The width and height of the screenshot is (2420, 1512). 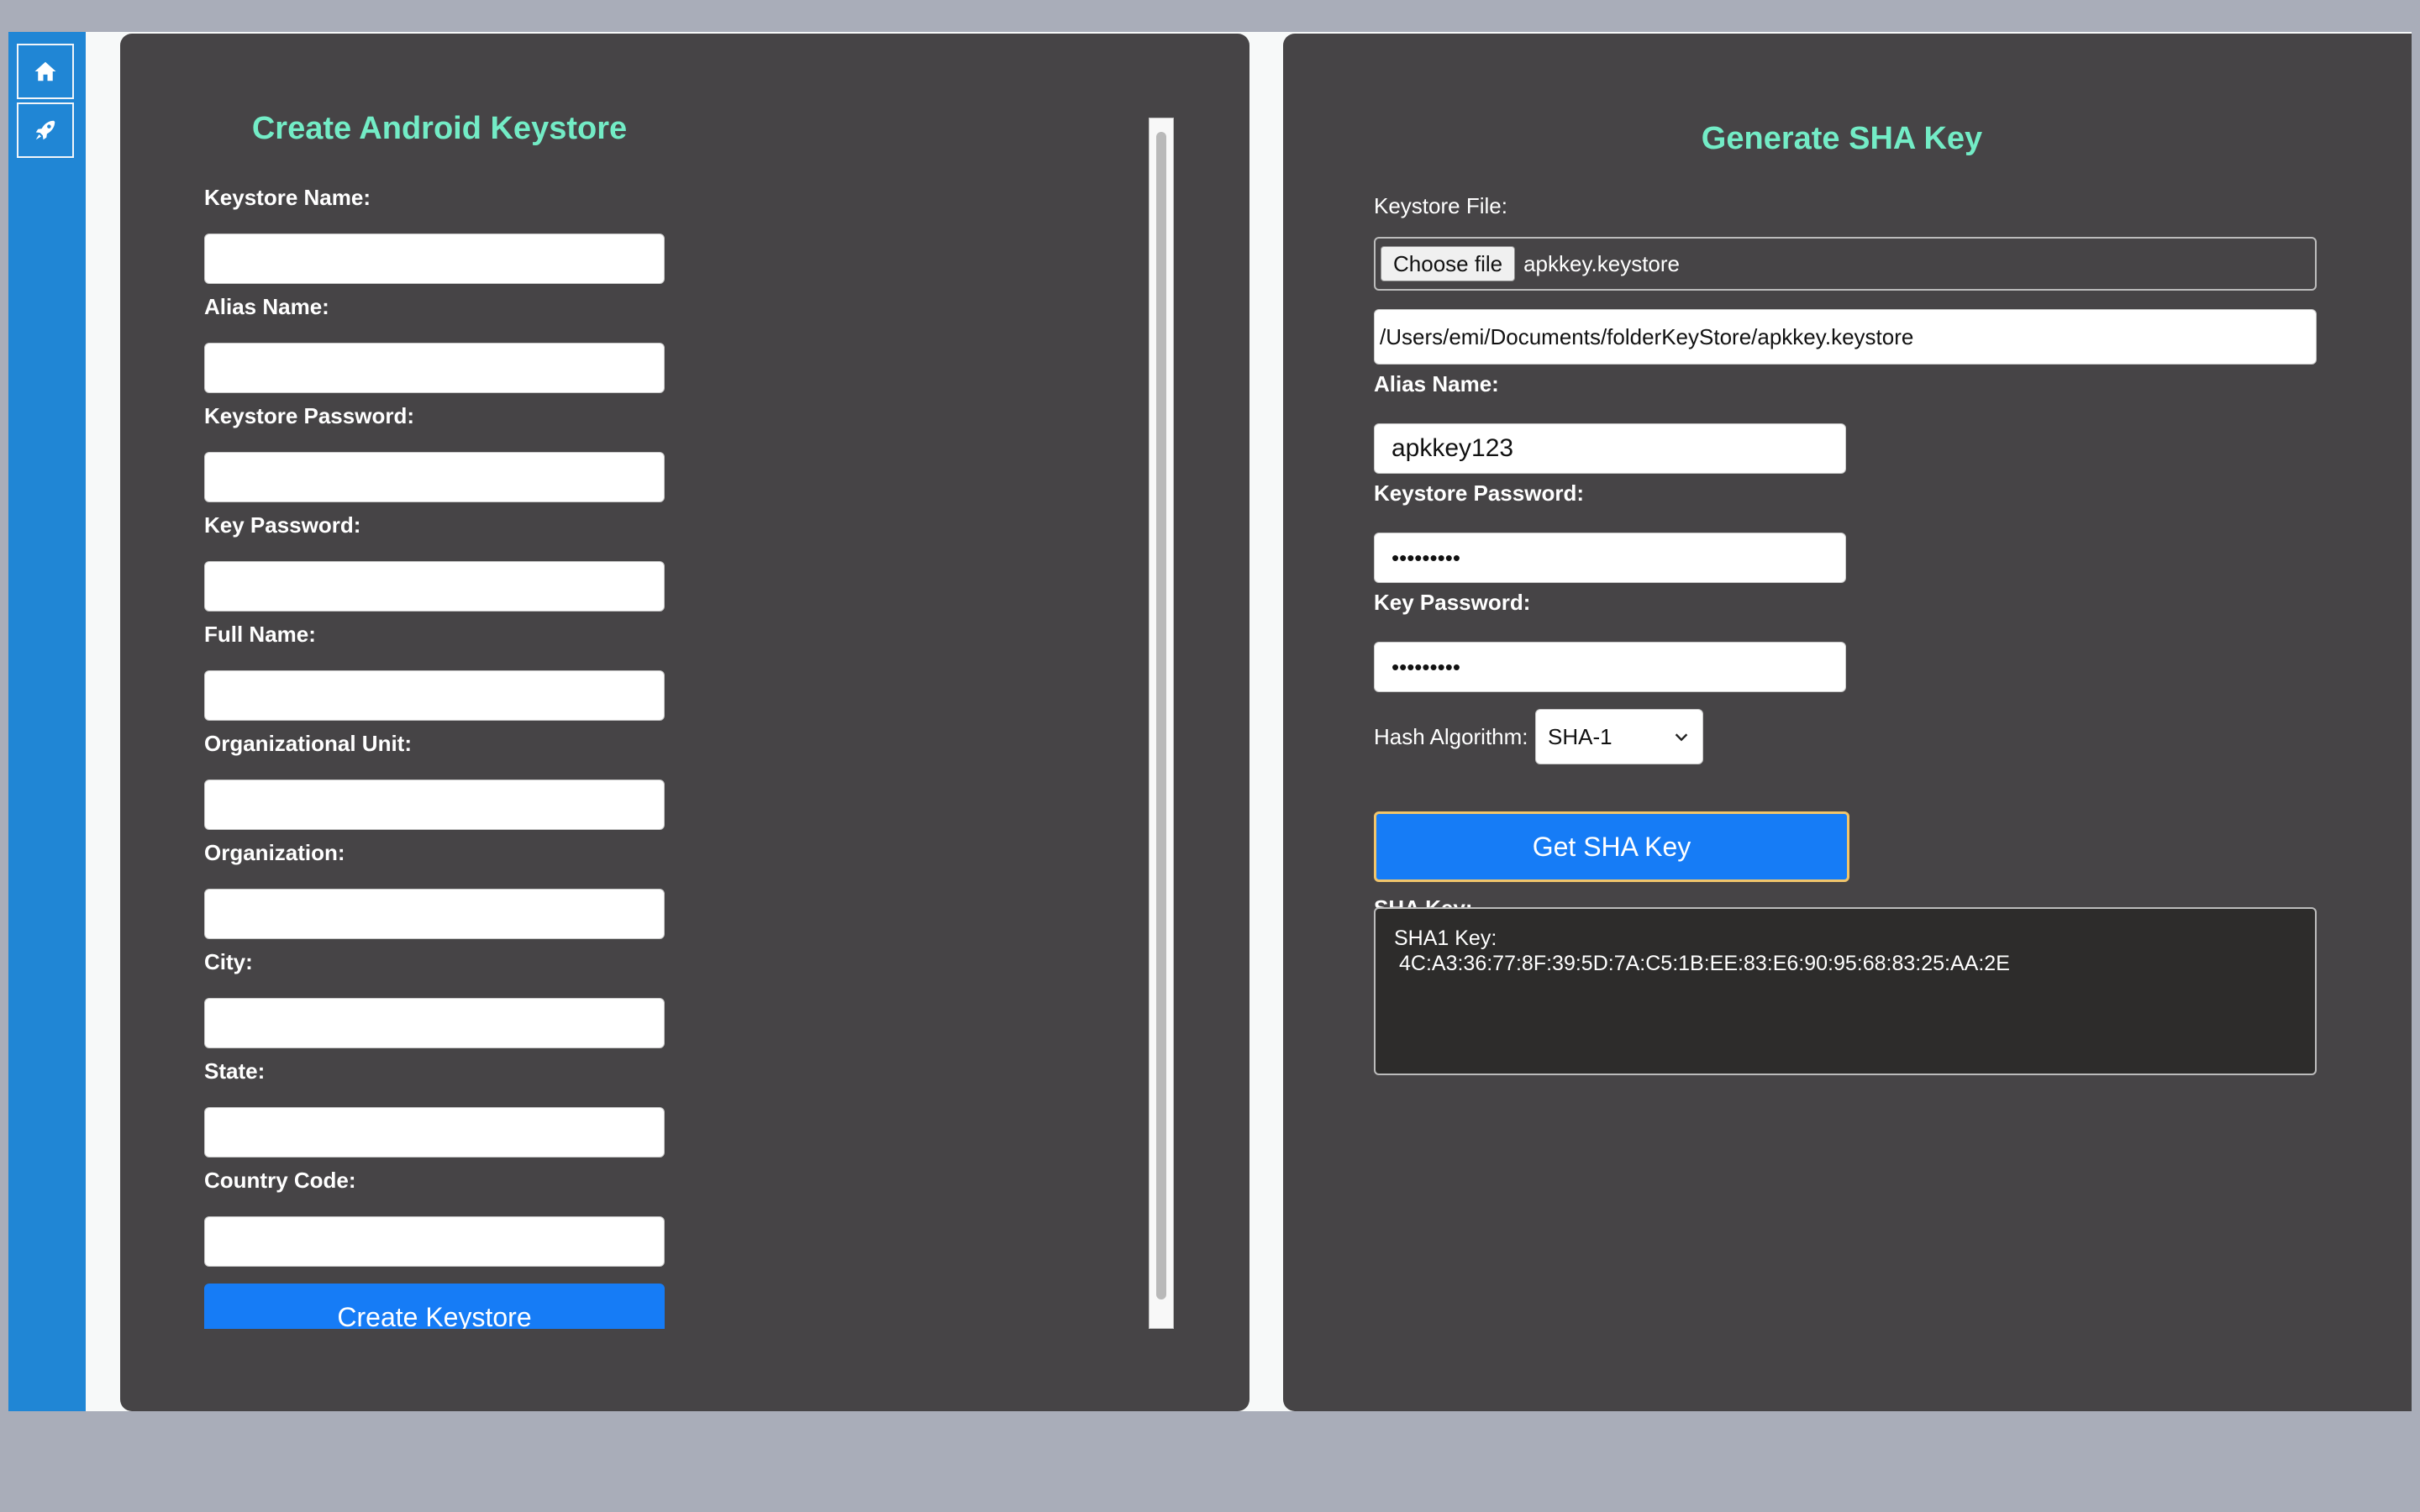 What do you see at coordinates (228, 961) in the screenshot?
I see `city-label: City:` at bounding box center [228, 961].